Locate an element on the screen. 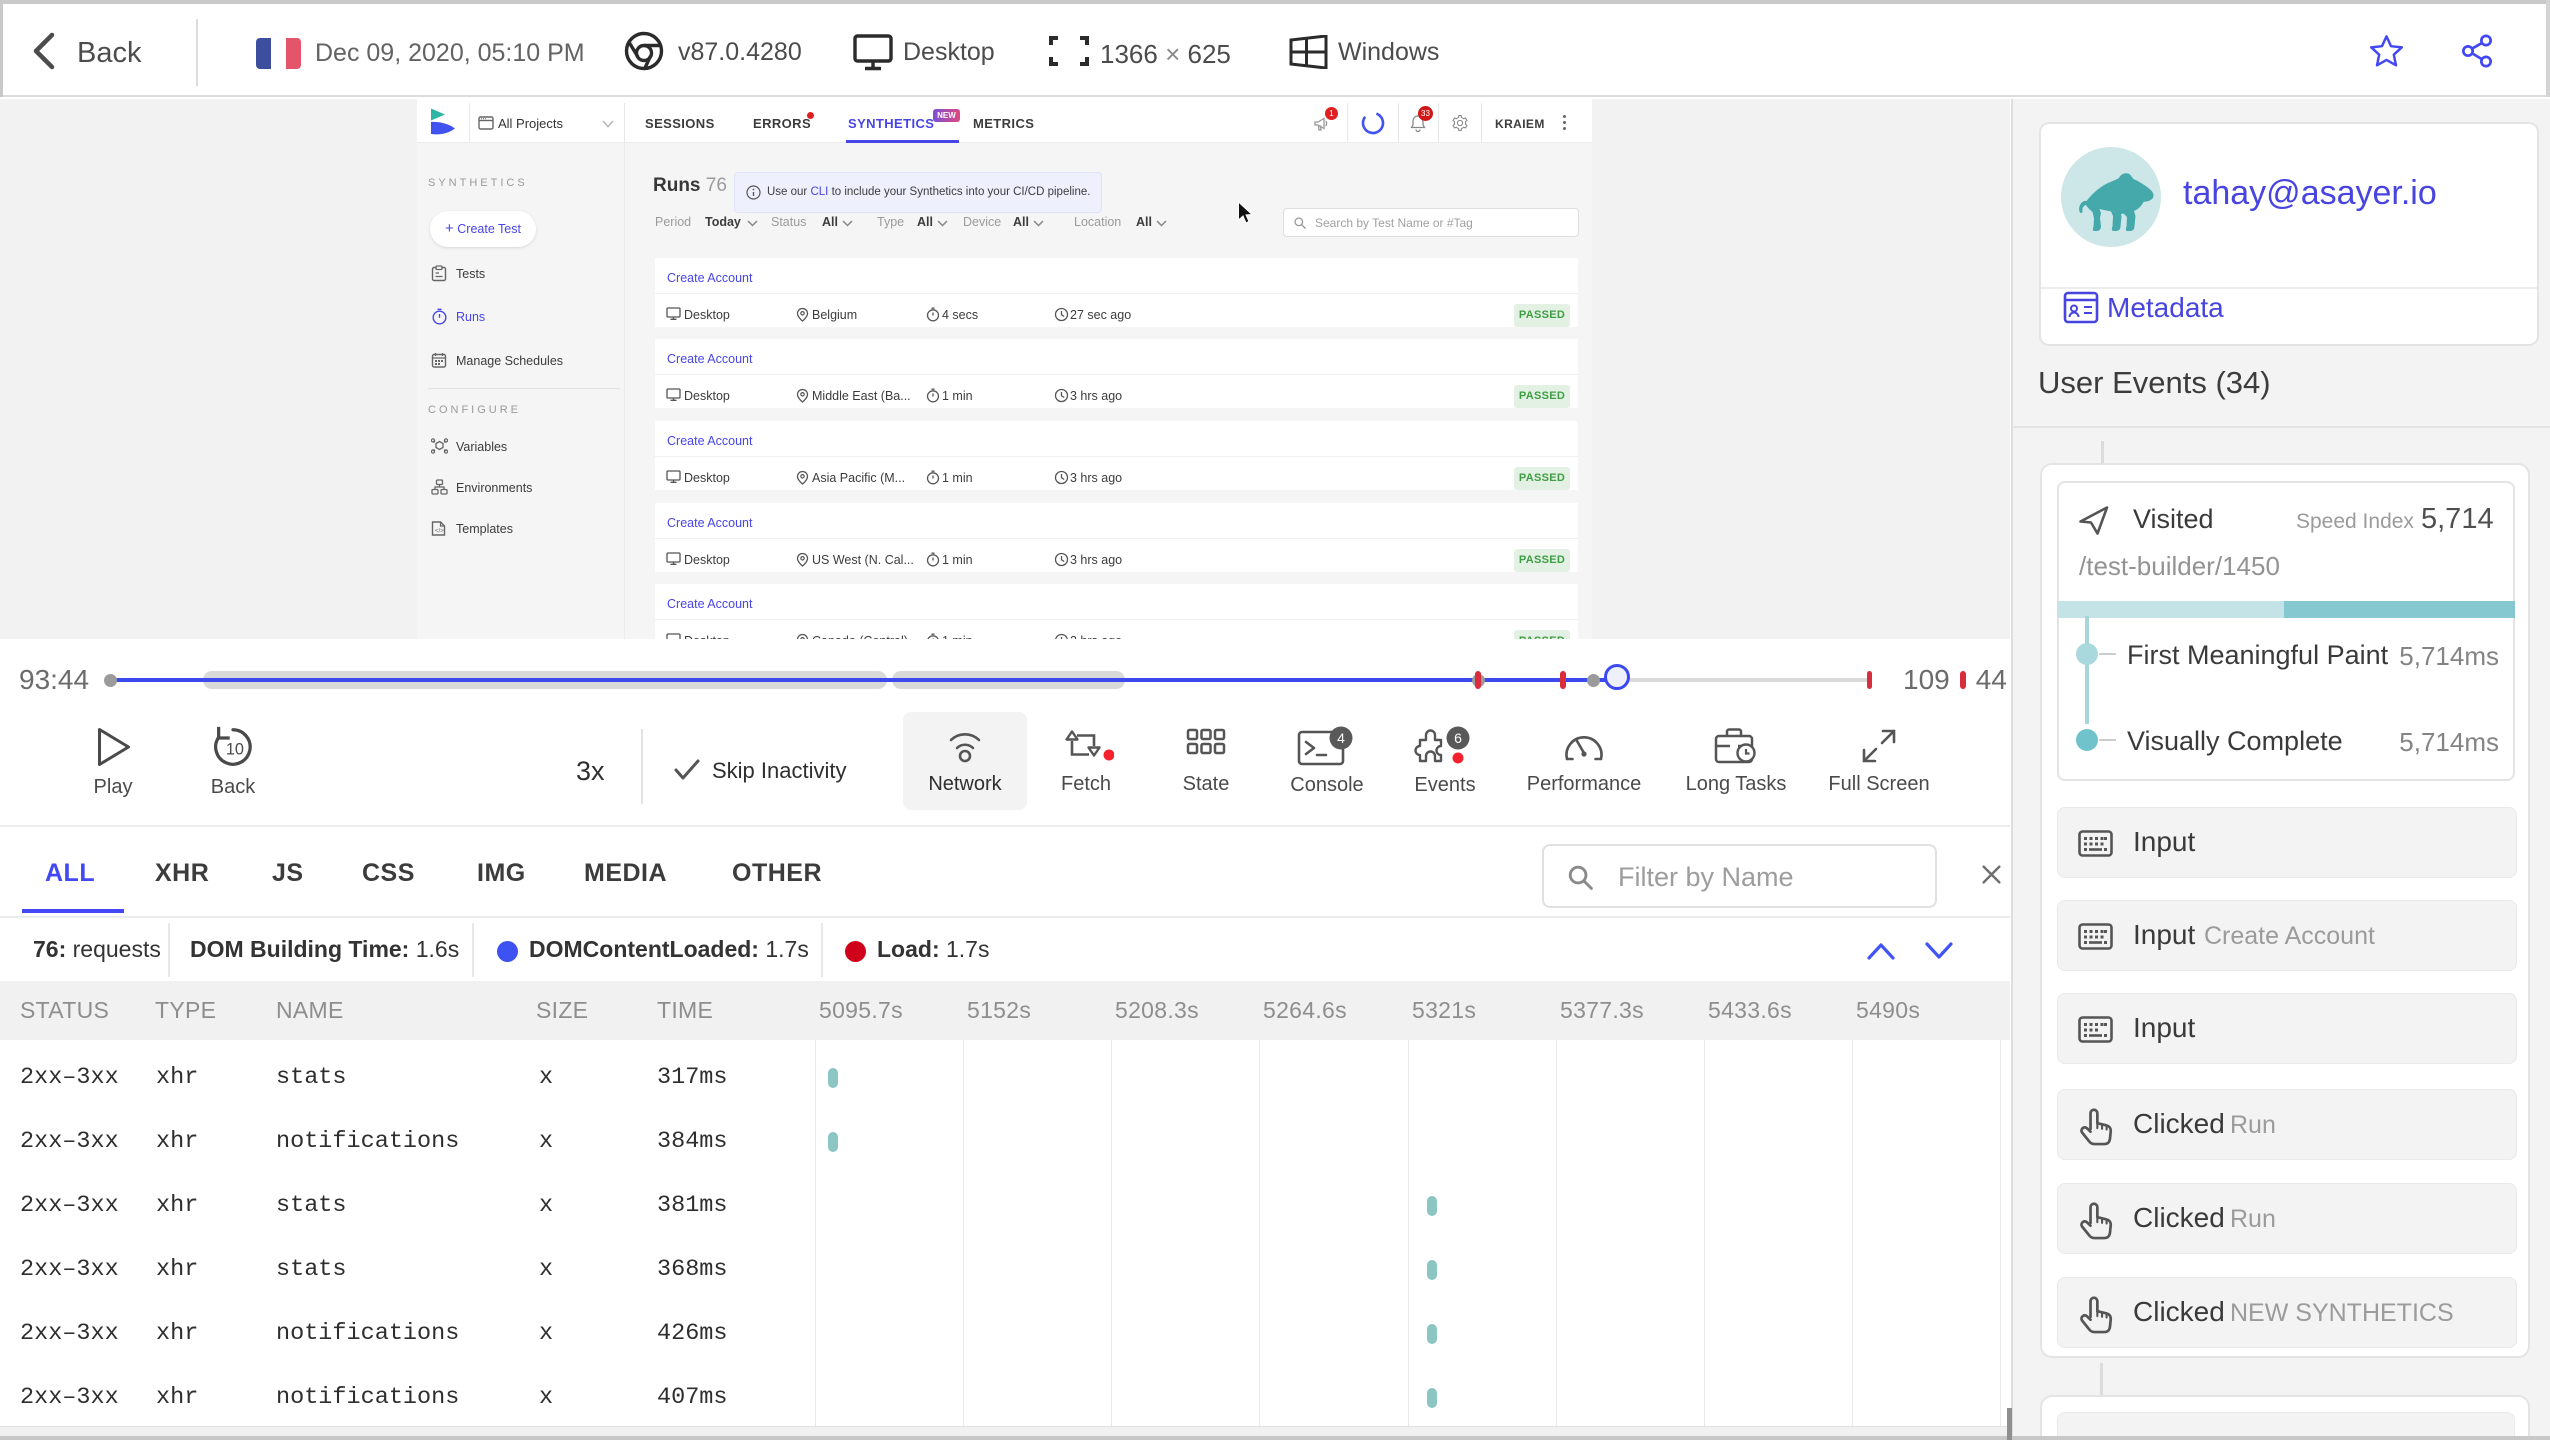 This screenshot has height=1440, width=2550. svg-text: 4 is located at coordinates (1341, 738).